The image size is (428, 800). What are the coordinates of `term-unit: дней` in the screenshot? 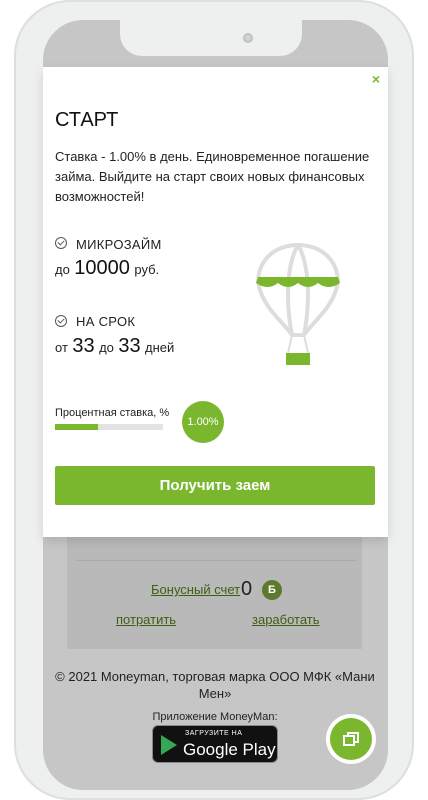 It's located at (160, 347).